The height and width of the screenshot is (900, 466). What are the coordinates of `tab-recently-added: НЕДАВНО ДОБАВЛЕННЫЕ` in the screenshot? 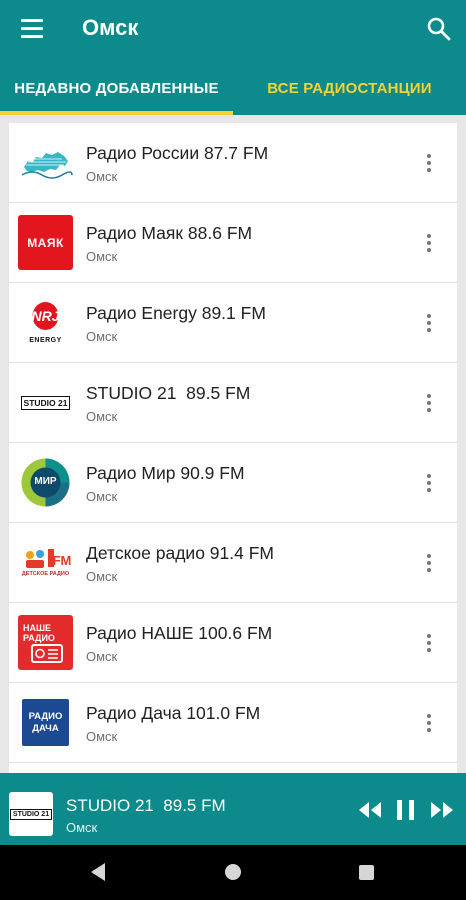 It's located at (116, 88).